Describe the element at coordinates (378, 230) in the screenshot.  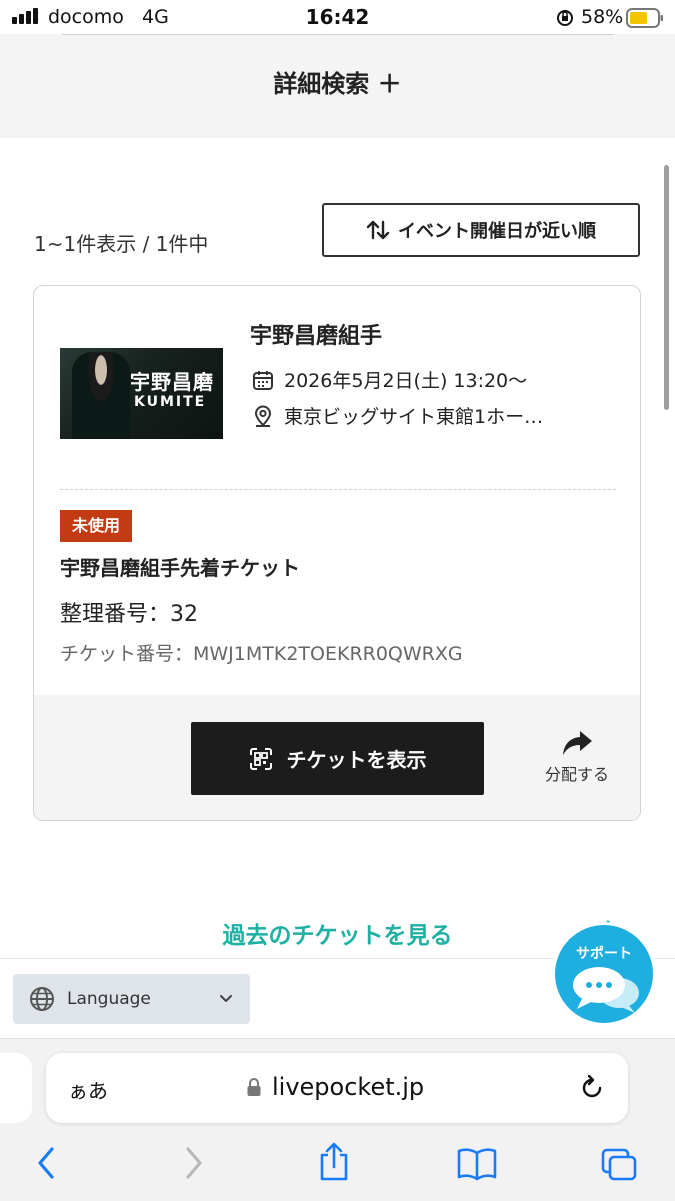
I see `sort-arrows-icon` at that location.